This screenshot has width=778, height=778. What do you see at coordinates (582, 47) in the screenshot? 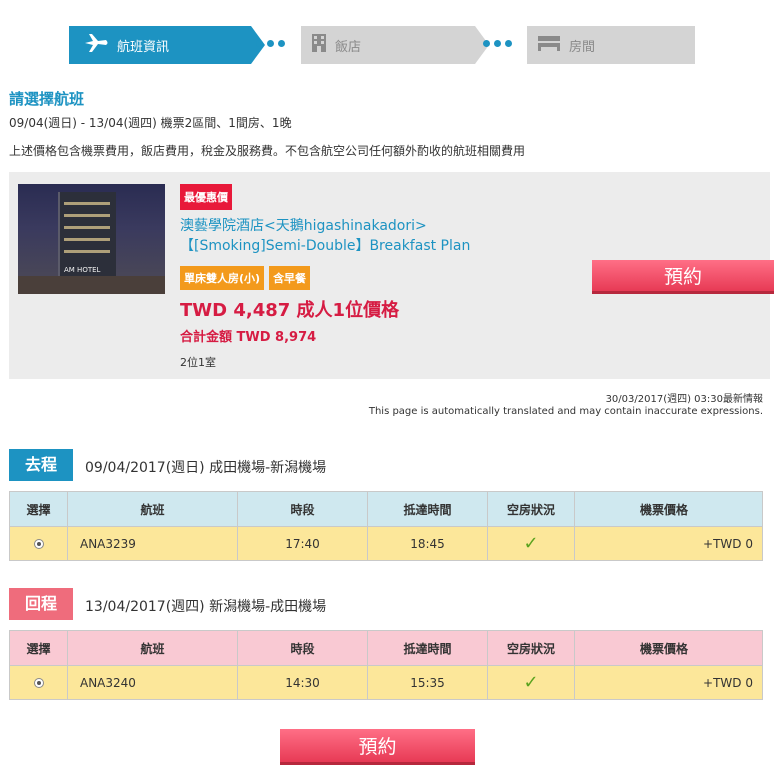
I see `step-room-label: 房間` at bounding box center [582, 47].